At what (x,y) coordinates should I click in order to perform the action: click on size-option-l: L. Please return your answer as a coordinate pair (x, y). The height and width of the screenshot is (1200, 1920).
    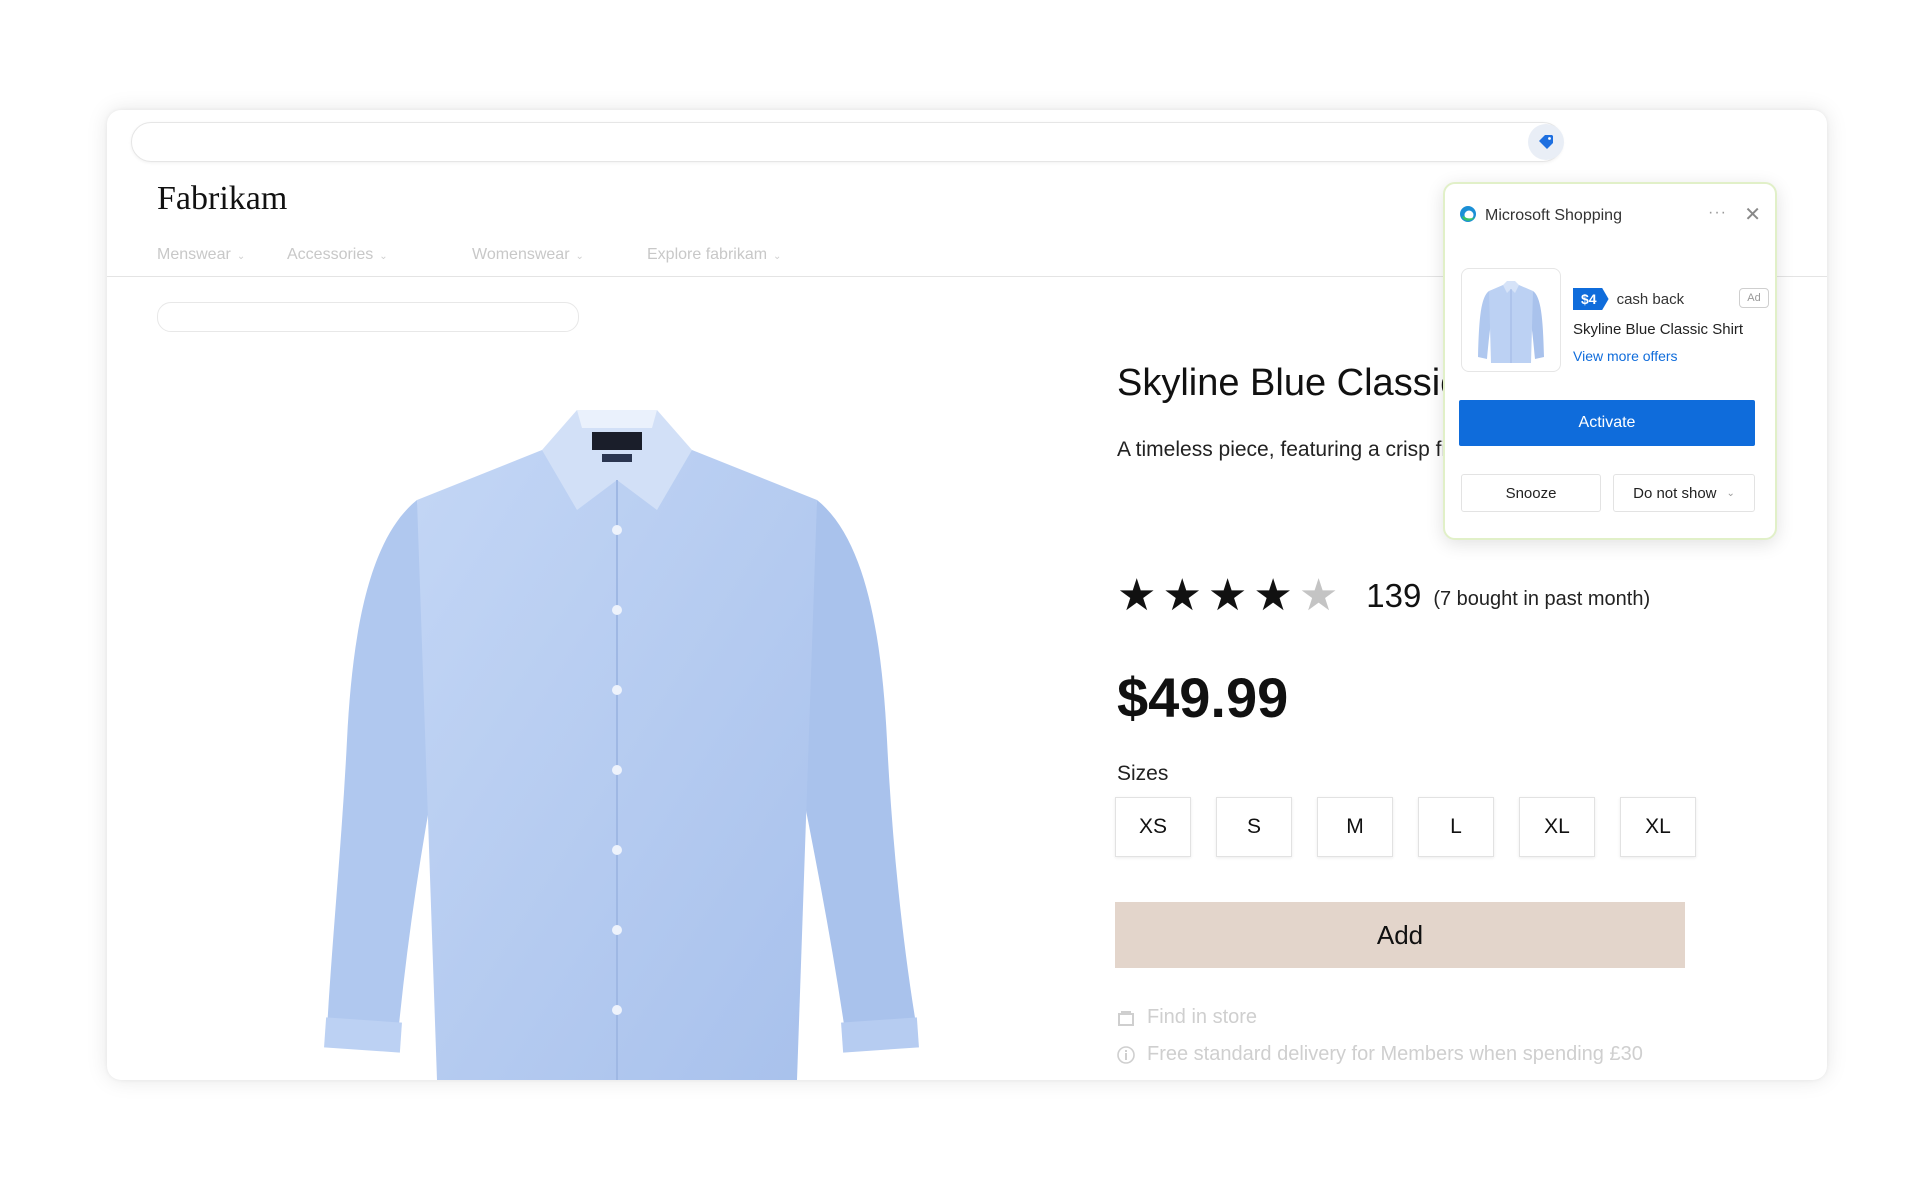
    Looking at the image, I should click on (1456, 827).